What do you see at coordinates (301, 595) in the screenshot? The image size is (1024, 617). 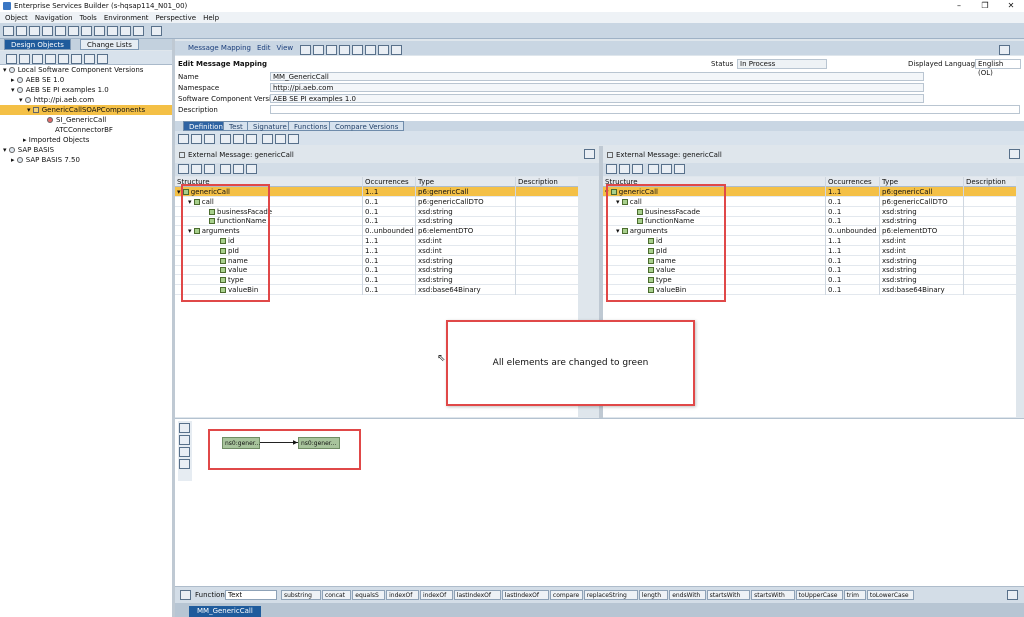 I see `function-button-substring: substring` at bounding box center [301, 595].